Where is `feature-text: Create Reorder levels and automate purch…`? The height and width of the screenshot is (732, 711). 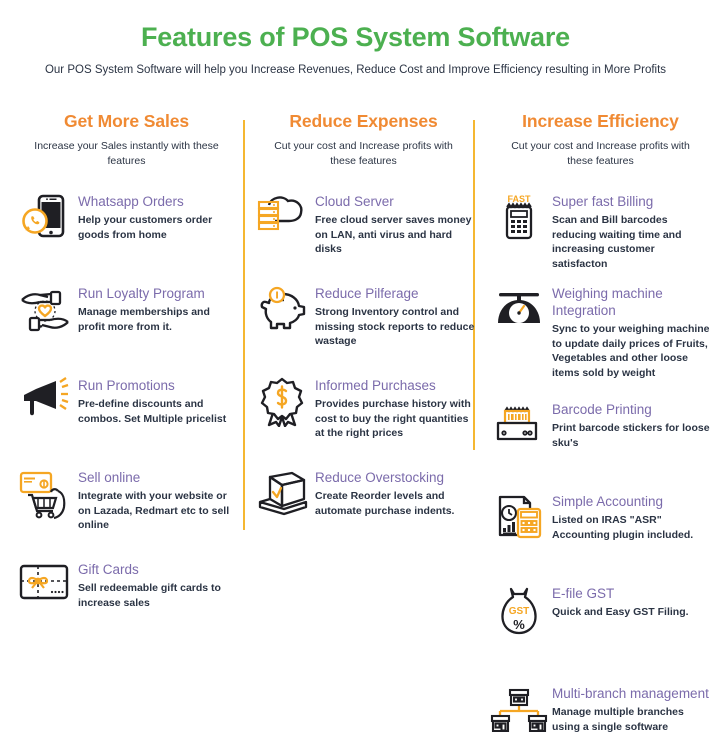
feature-text: Create Reorder levels and automate purch… is located at coordinates (385, 503).